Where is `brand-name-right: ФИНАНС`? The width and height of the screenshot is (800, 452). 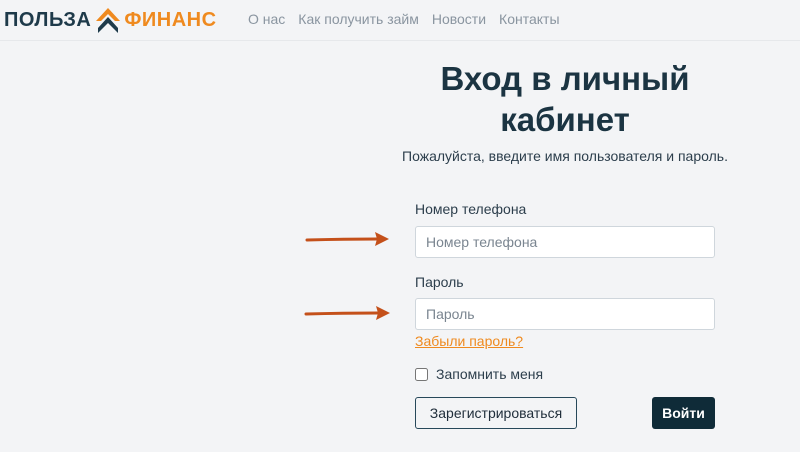 brand-name-right: ФИНАНС is located at coordinates (170, 19).